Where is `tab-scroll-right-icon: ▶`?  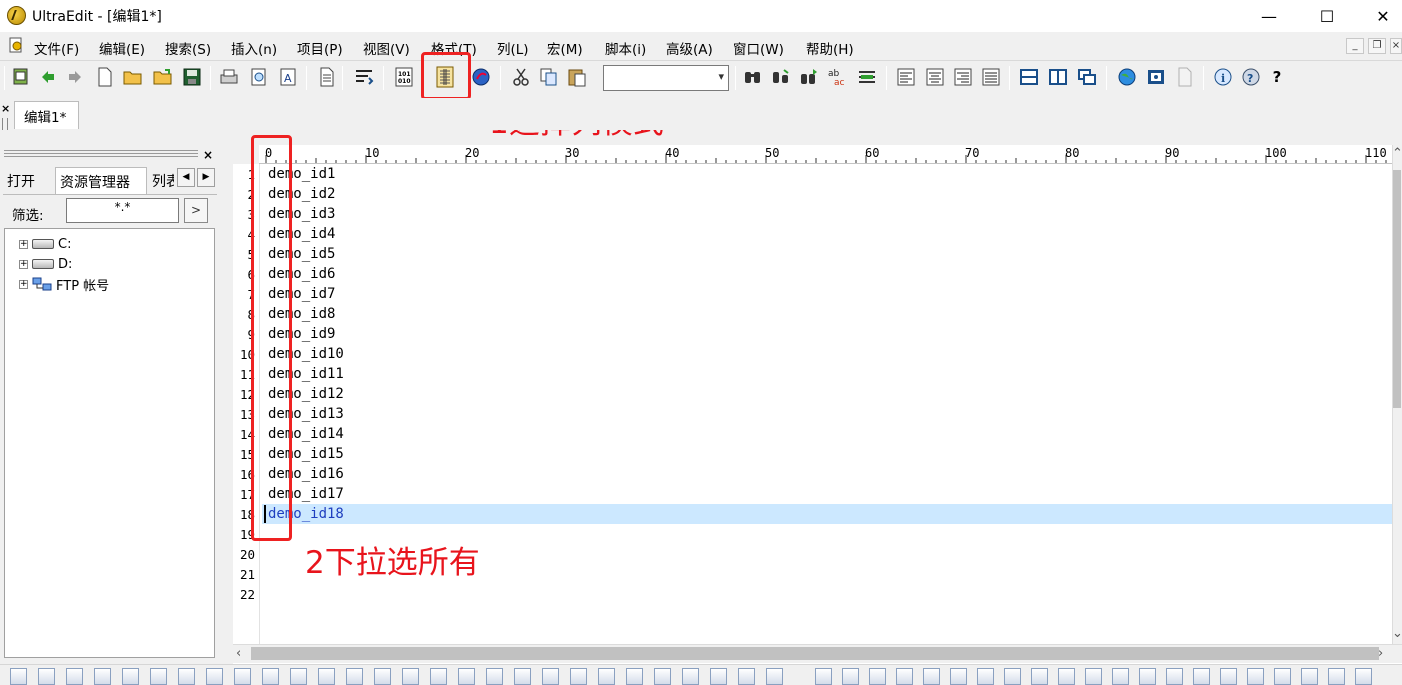 tab-scroll-right-icon: ▶ is located at coordinates (206, 177).